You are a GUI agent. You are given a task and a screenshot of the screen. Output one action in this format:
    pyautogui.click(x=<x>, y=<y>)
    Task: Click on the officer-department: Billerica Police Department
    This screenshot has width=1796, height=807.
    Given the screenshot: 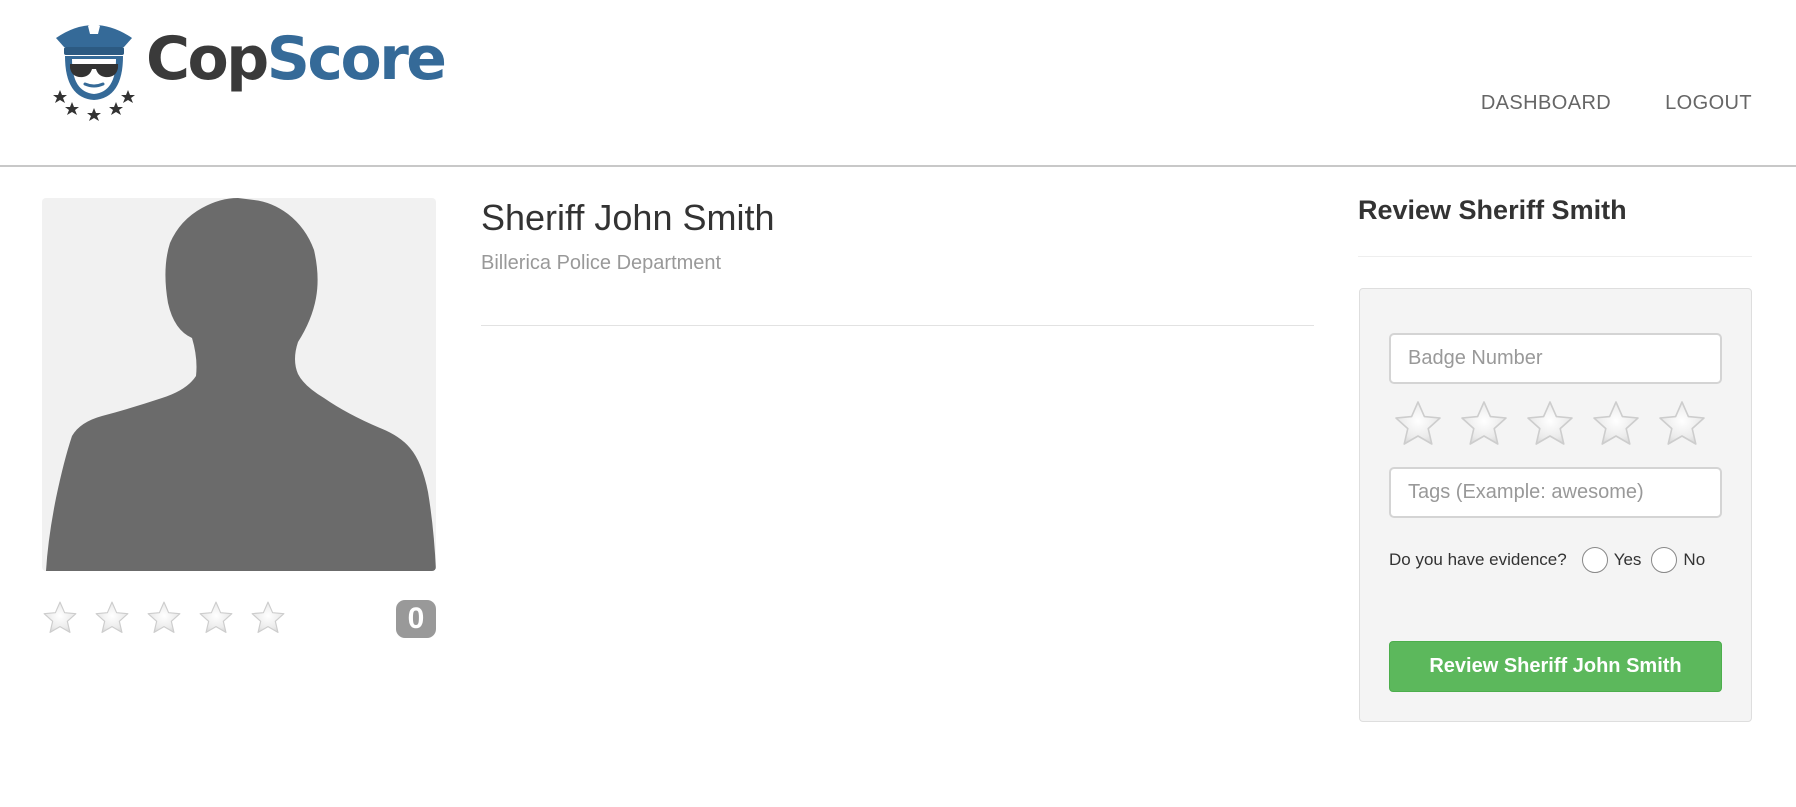 What is the action you would take?
    pyautogui.click(x=601, y=263)
    